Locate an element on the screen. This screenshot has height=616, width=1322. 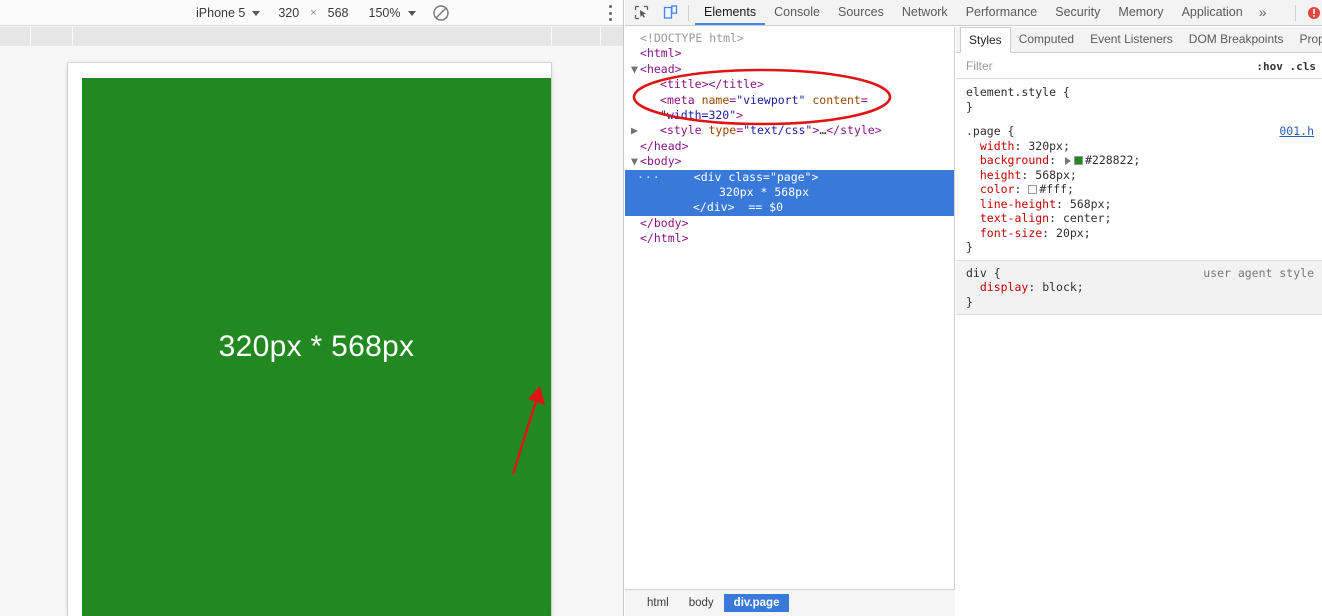
css-declaration: line-height: 568px; is located at coordinates (1144, 204).